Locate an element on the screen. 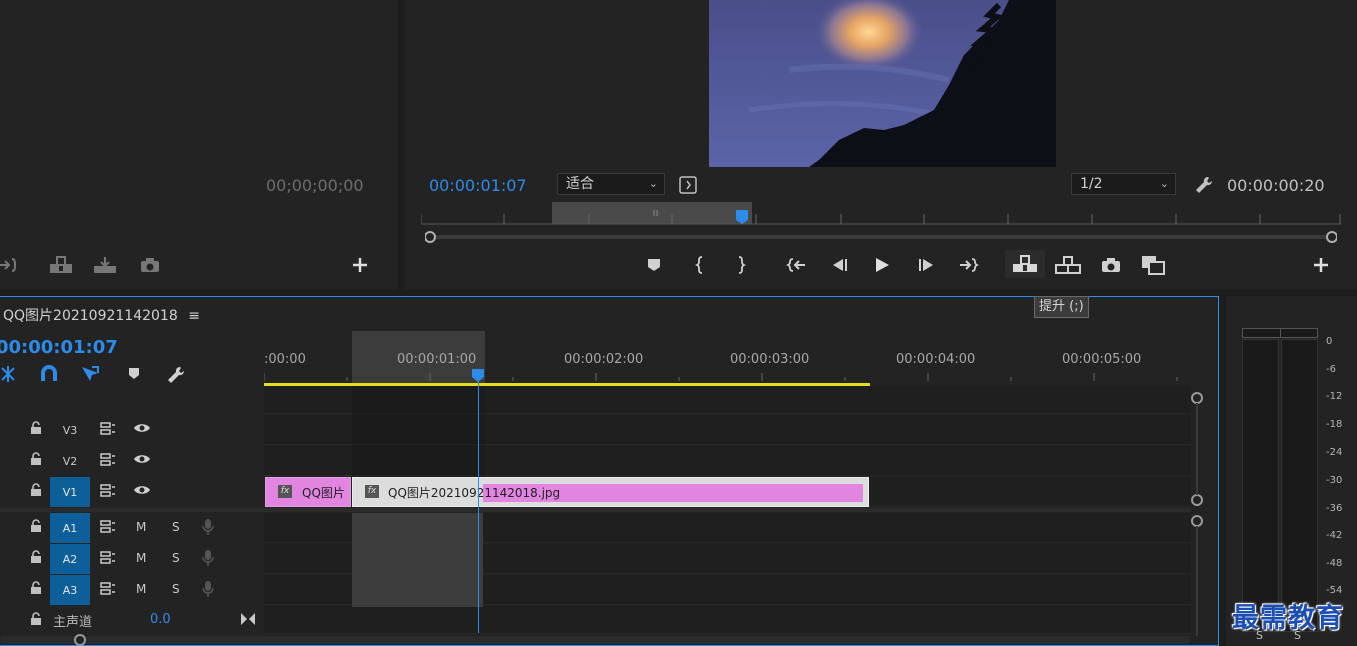 The height and width of the screenshot is (646, 1357). sequence-title: QQ图片20210921142018 is located at coordinates (90, 316).